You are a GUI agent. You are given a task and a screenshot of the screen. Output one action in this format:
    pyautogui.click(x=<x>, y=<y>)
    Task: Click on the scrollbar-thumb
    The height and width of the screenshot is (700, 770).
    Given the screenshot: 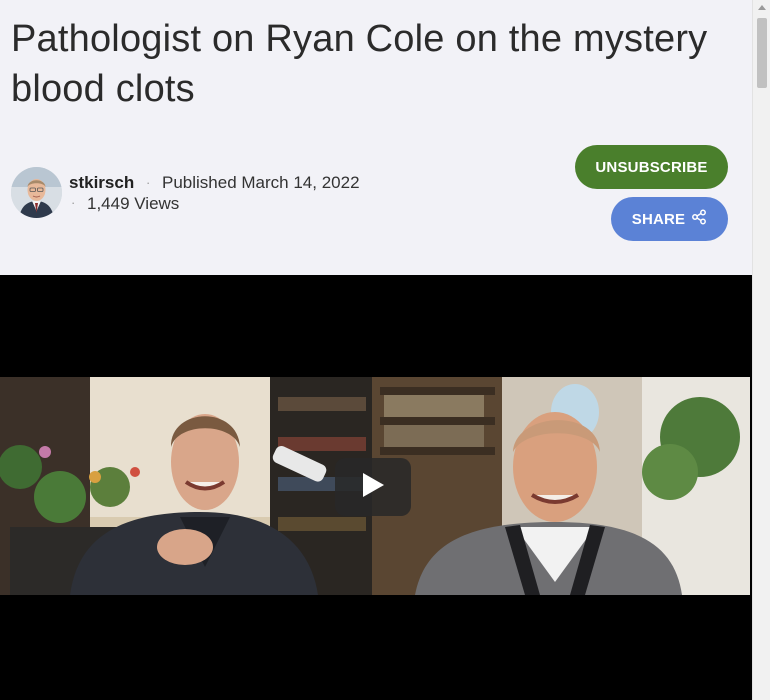 What is the action you would take?
    pyautogui.click(x=762, y=53)
    